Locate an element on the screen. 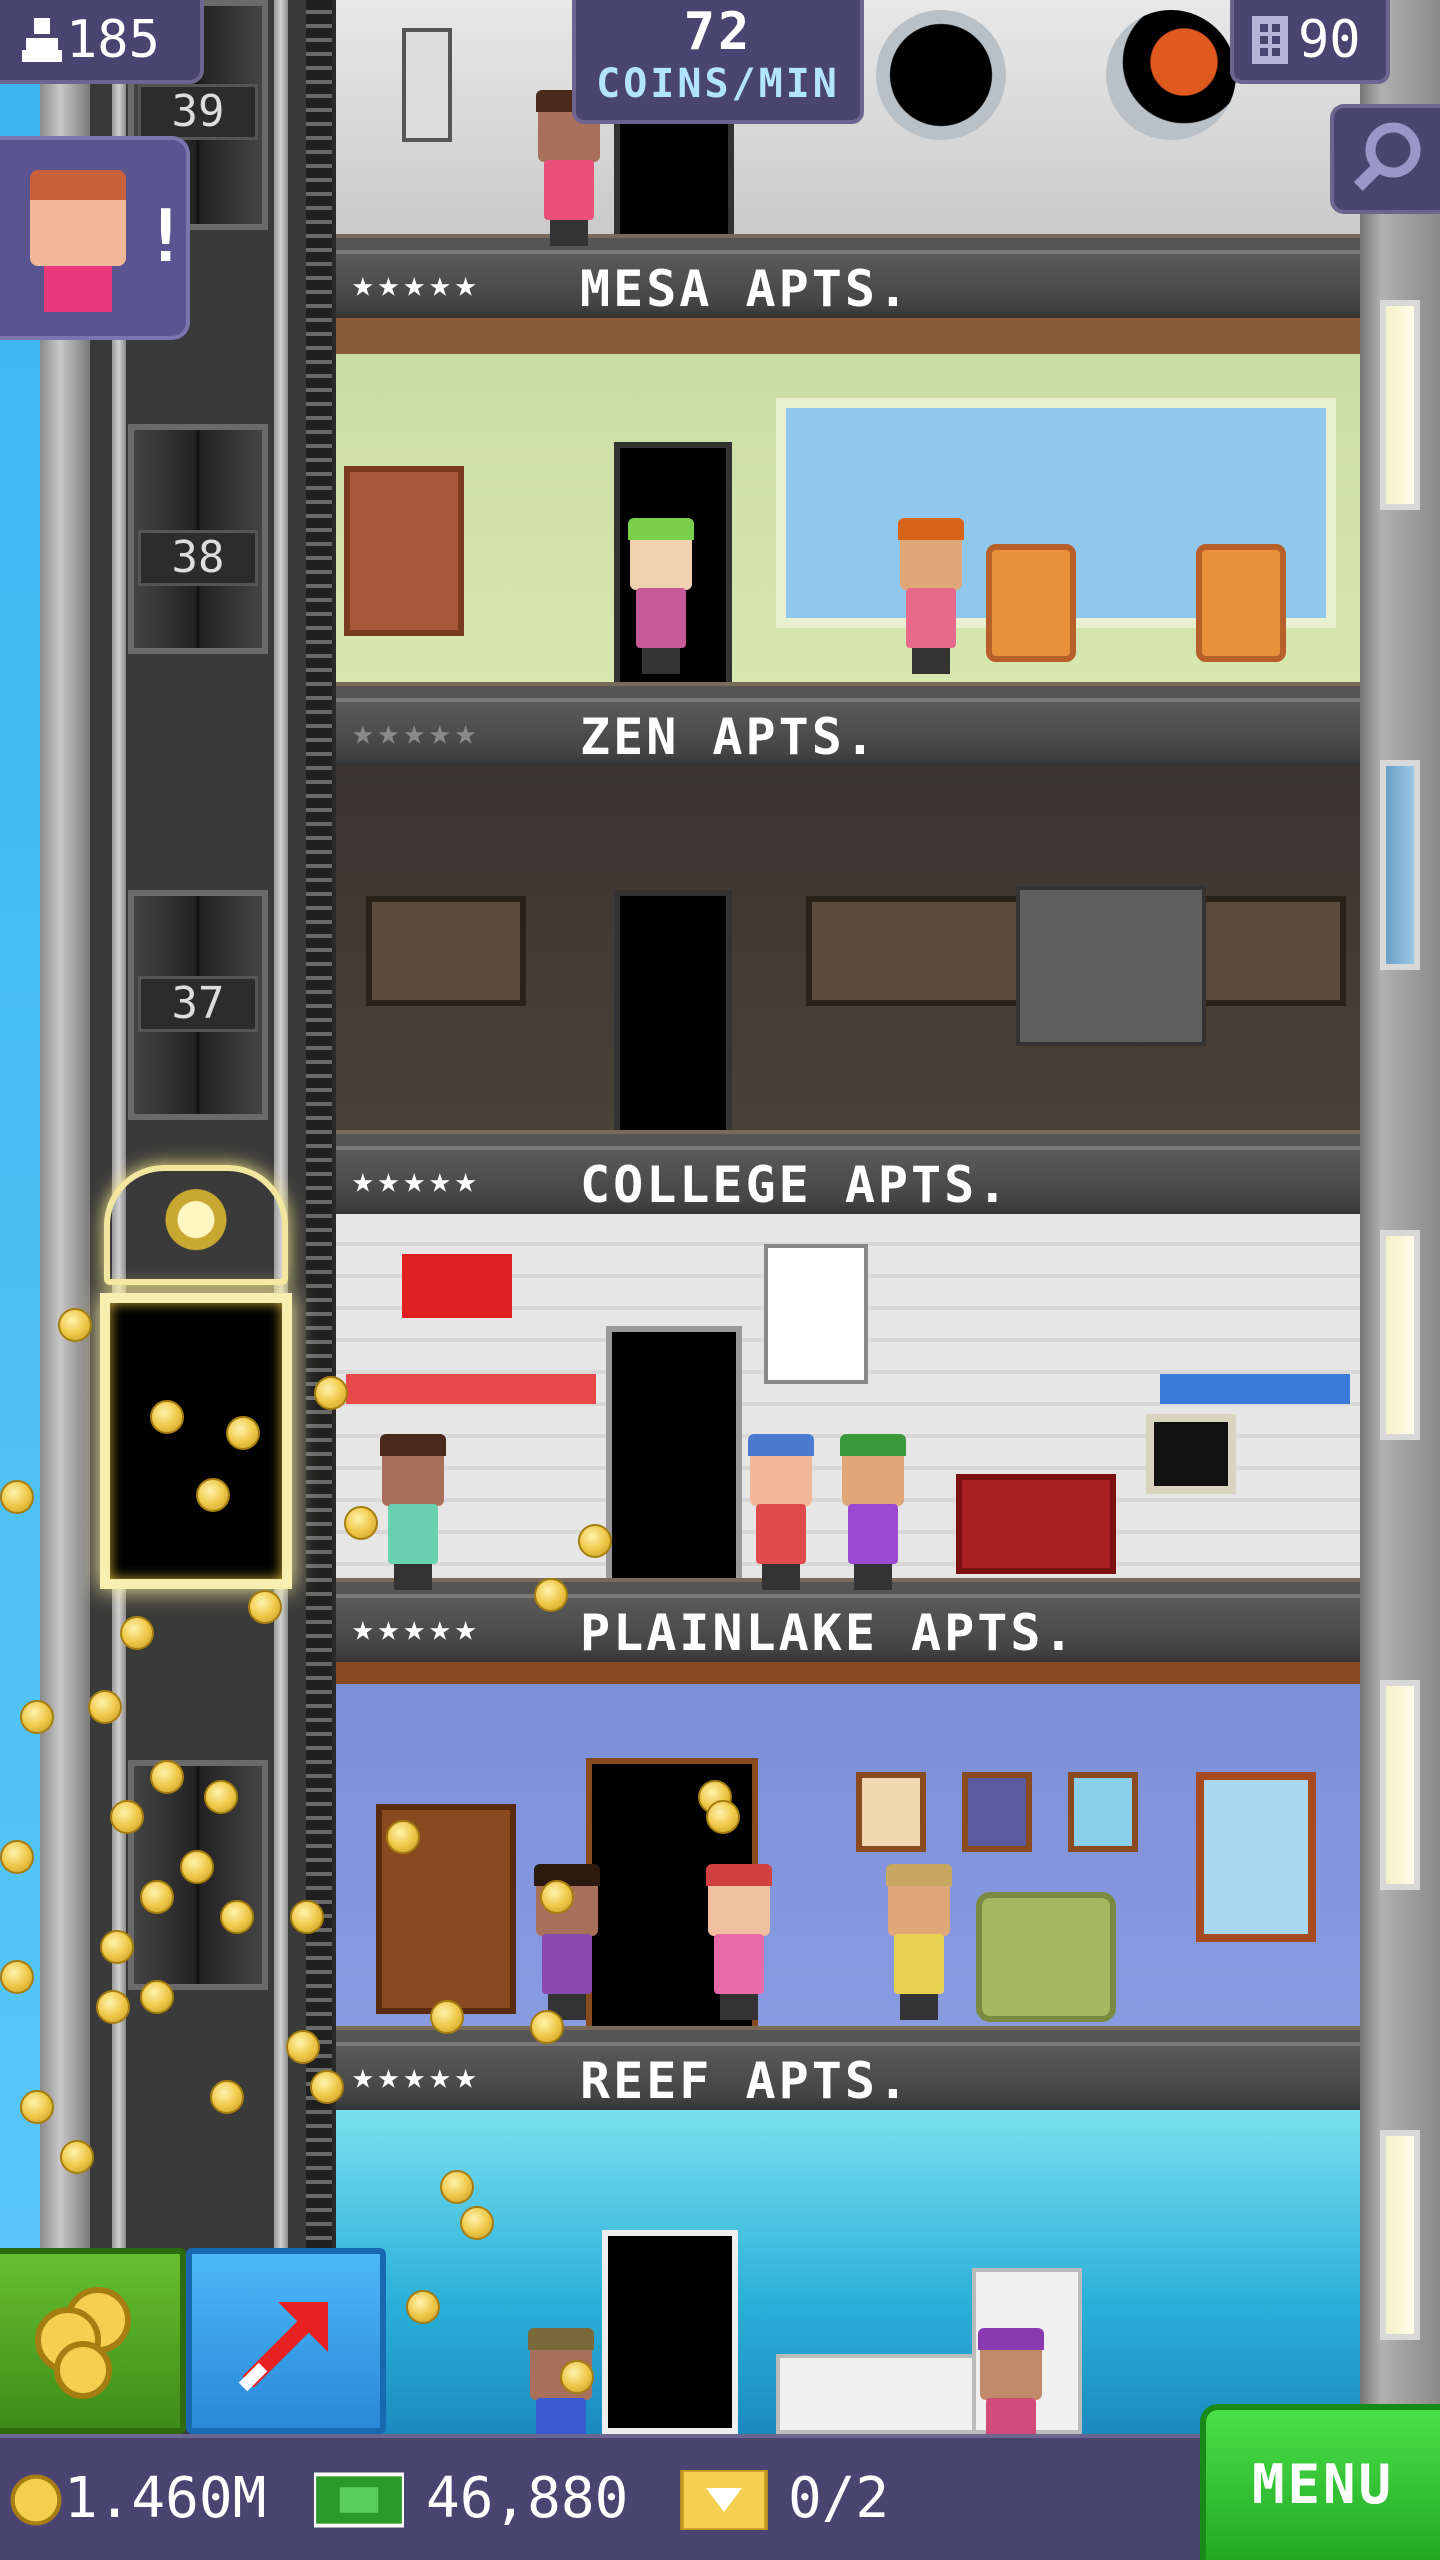 This screenshot has height=2560, width=1440. coins-total: 1.460M is located at coordinates (165, 2498).